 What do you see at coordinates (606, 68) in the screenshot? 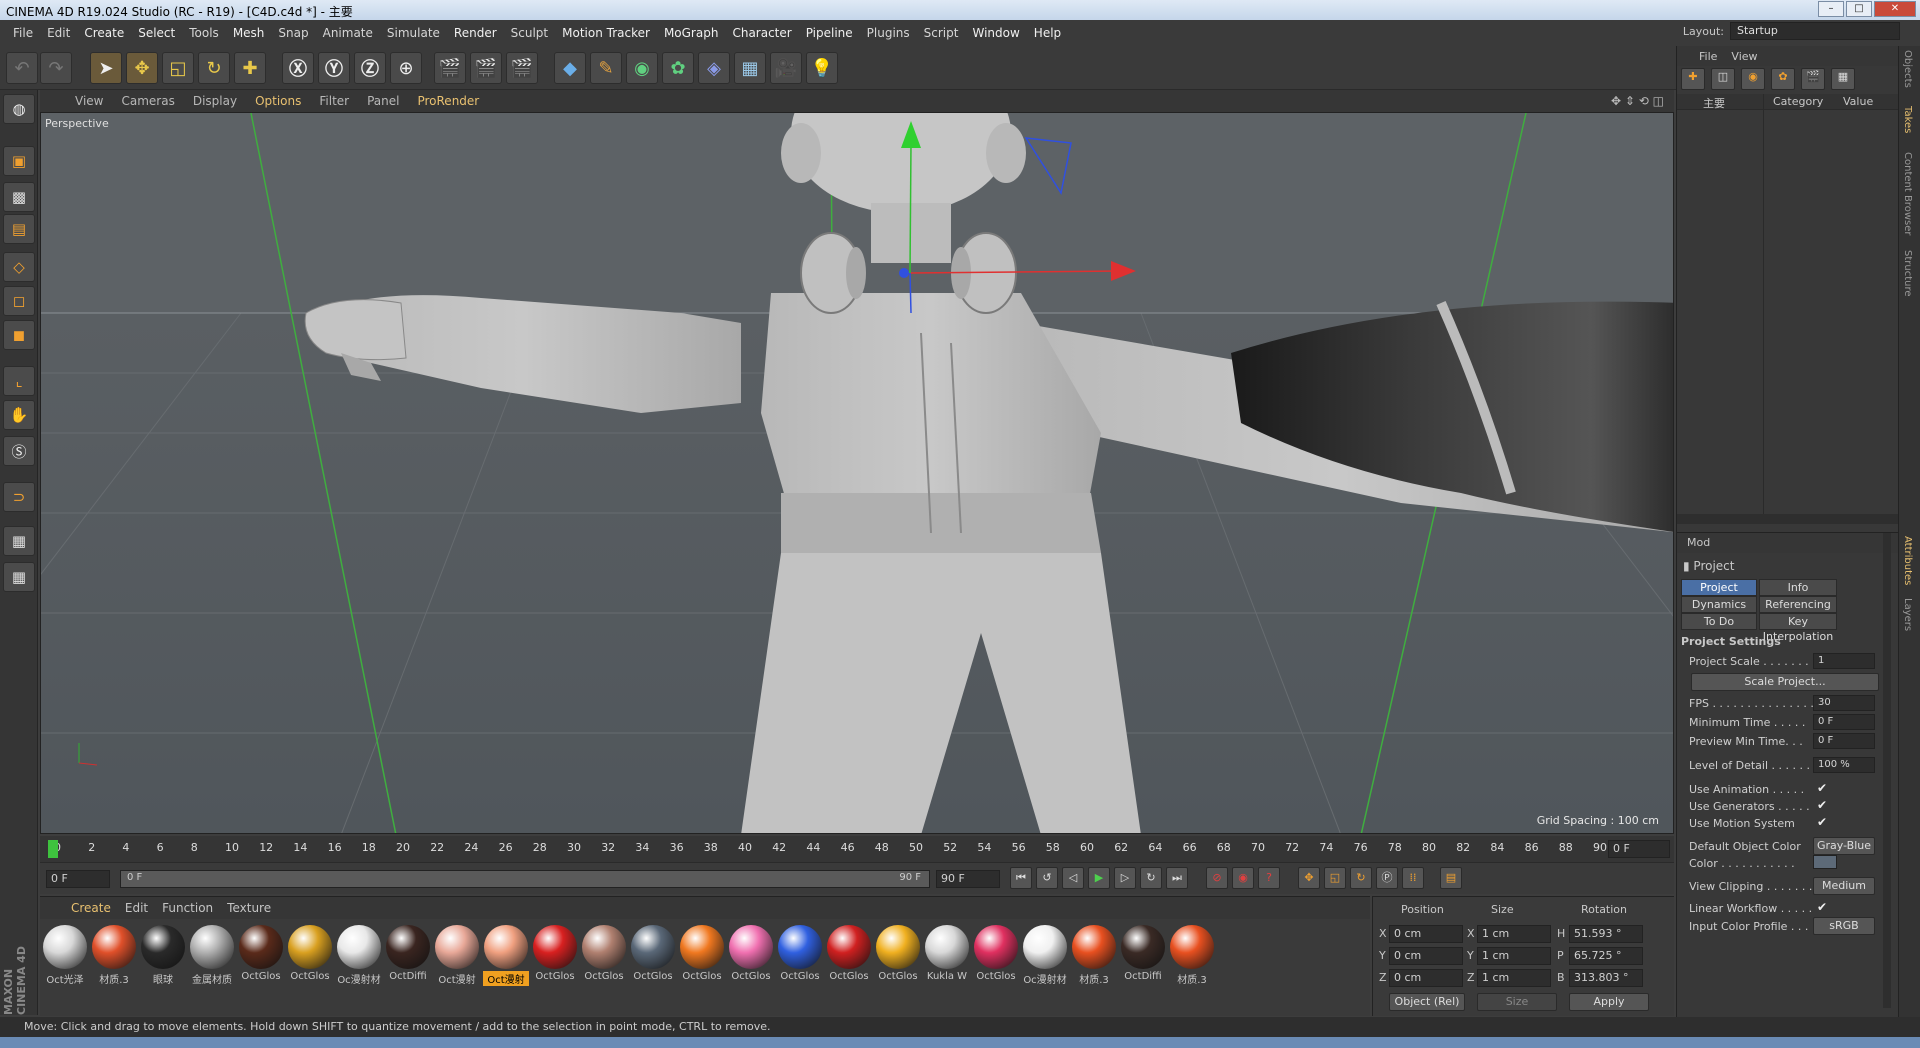
I see `pen-icon: ✎` at bounding box center [606, 68].